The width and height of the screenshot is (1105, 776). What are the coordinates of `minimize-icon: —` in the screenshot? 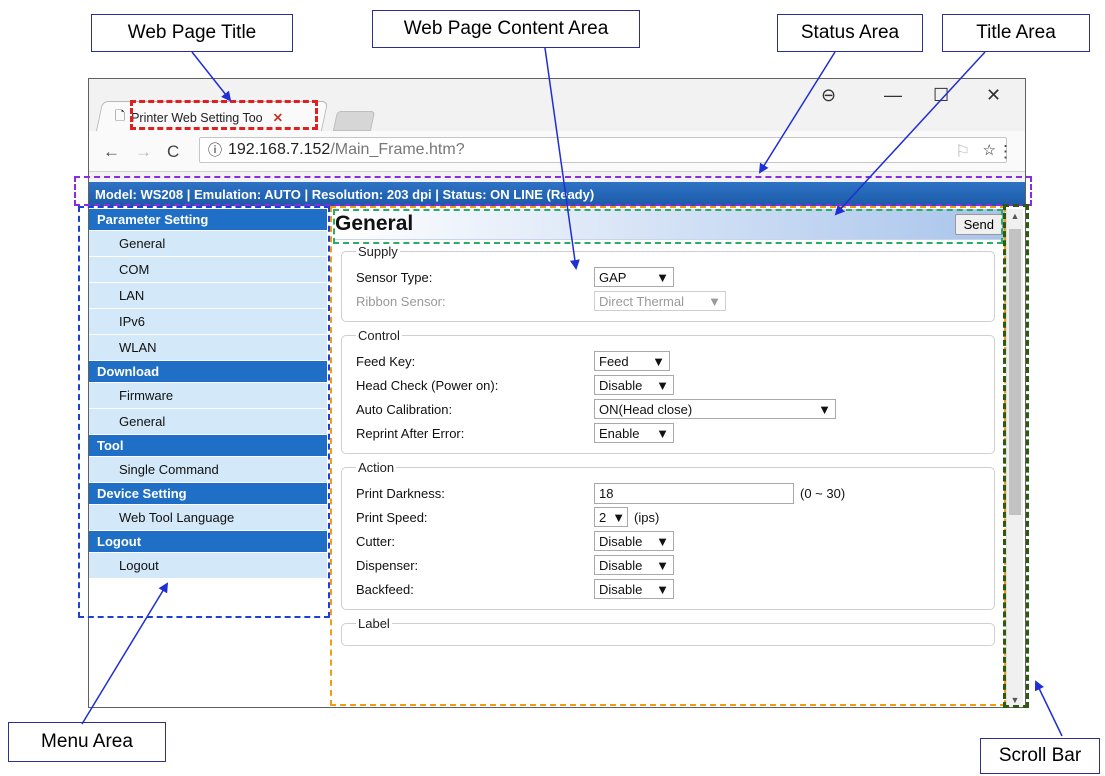 It's located at (893, 95).